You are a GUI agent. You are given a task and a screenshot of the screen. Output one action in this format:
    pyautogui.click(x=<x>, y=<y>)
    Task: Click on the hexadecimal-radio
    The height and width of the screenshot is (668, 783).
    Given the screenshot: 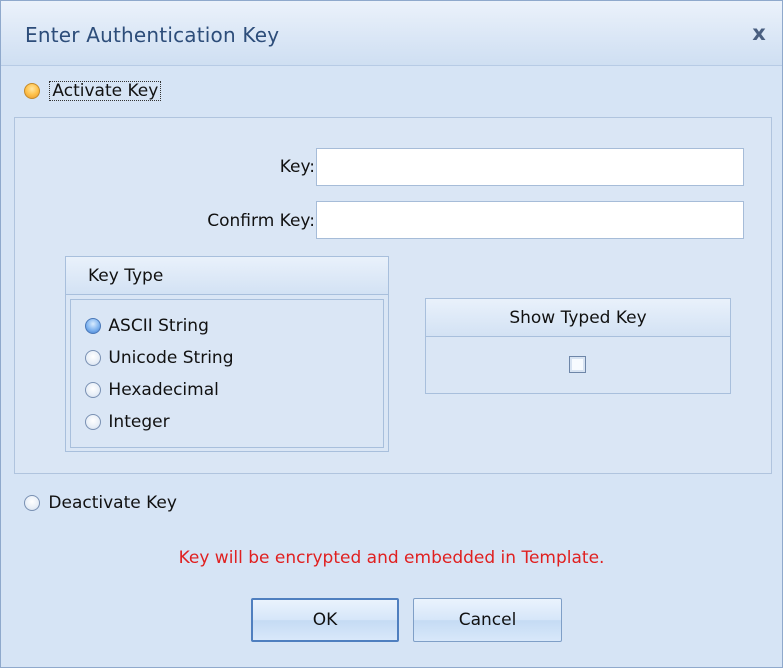 What is the action you would take?
    pyautogui.click(x=93, y=390)
    